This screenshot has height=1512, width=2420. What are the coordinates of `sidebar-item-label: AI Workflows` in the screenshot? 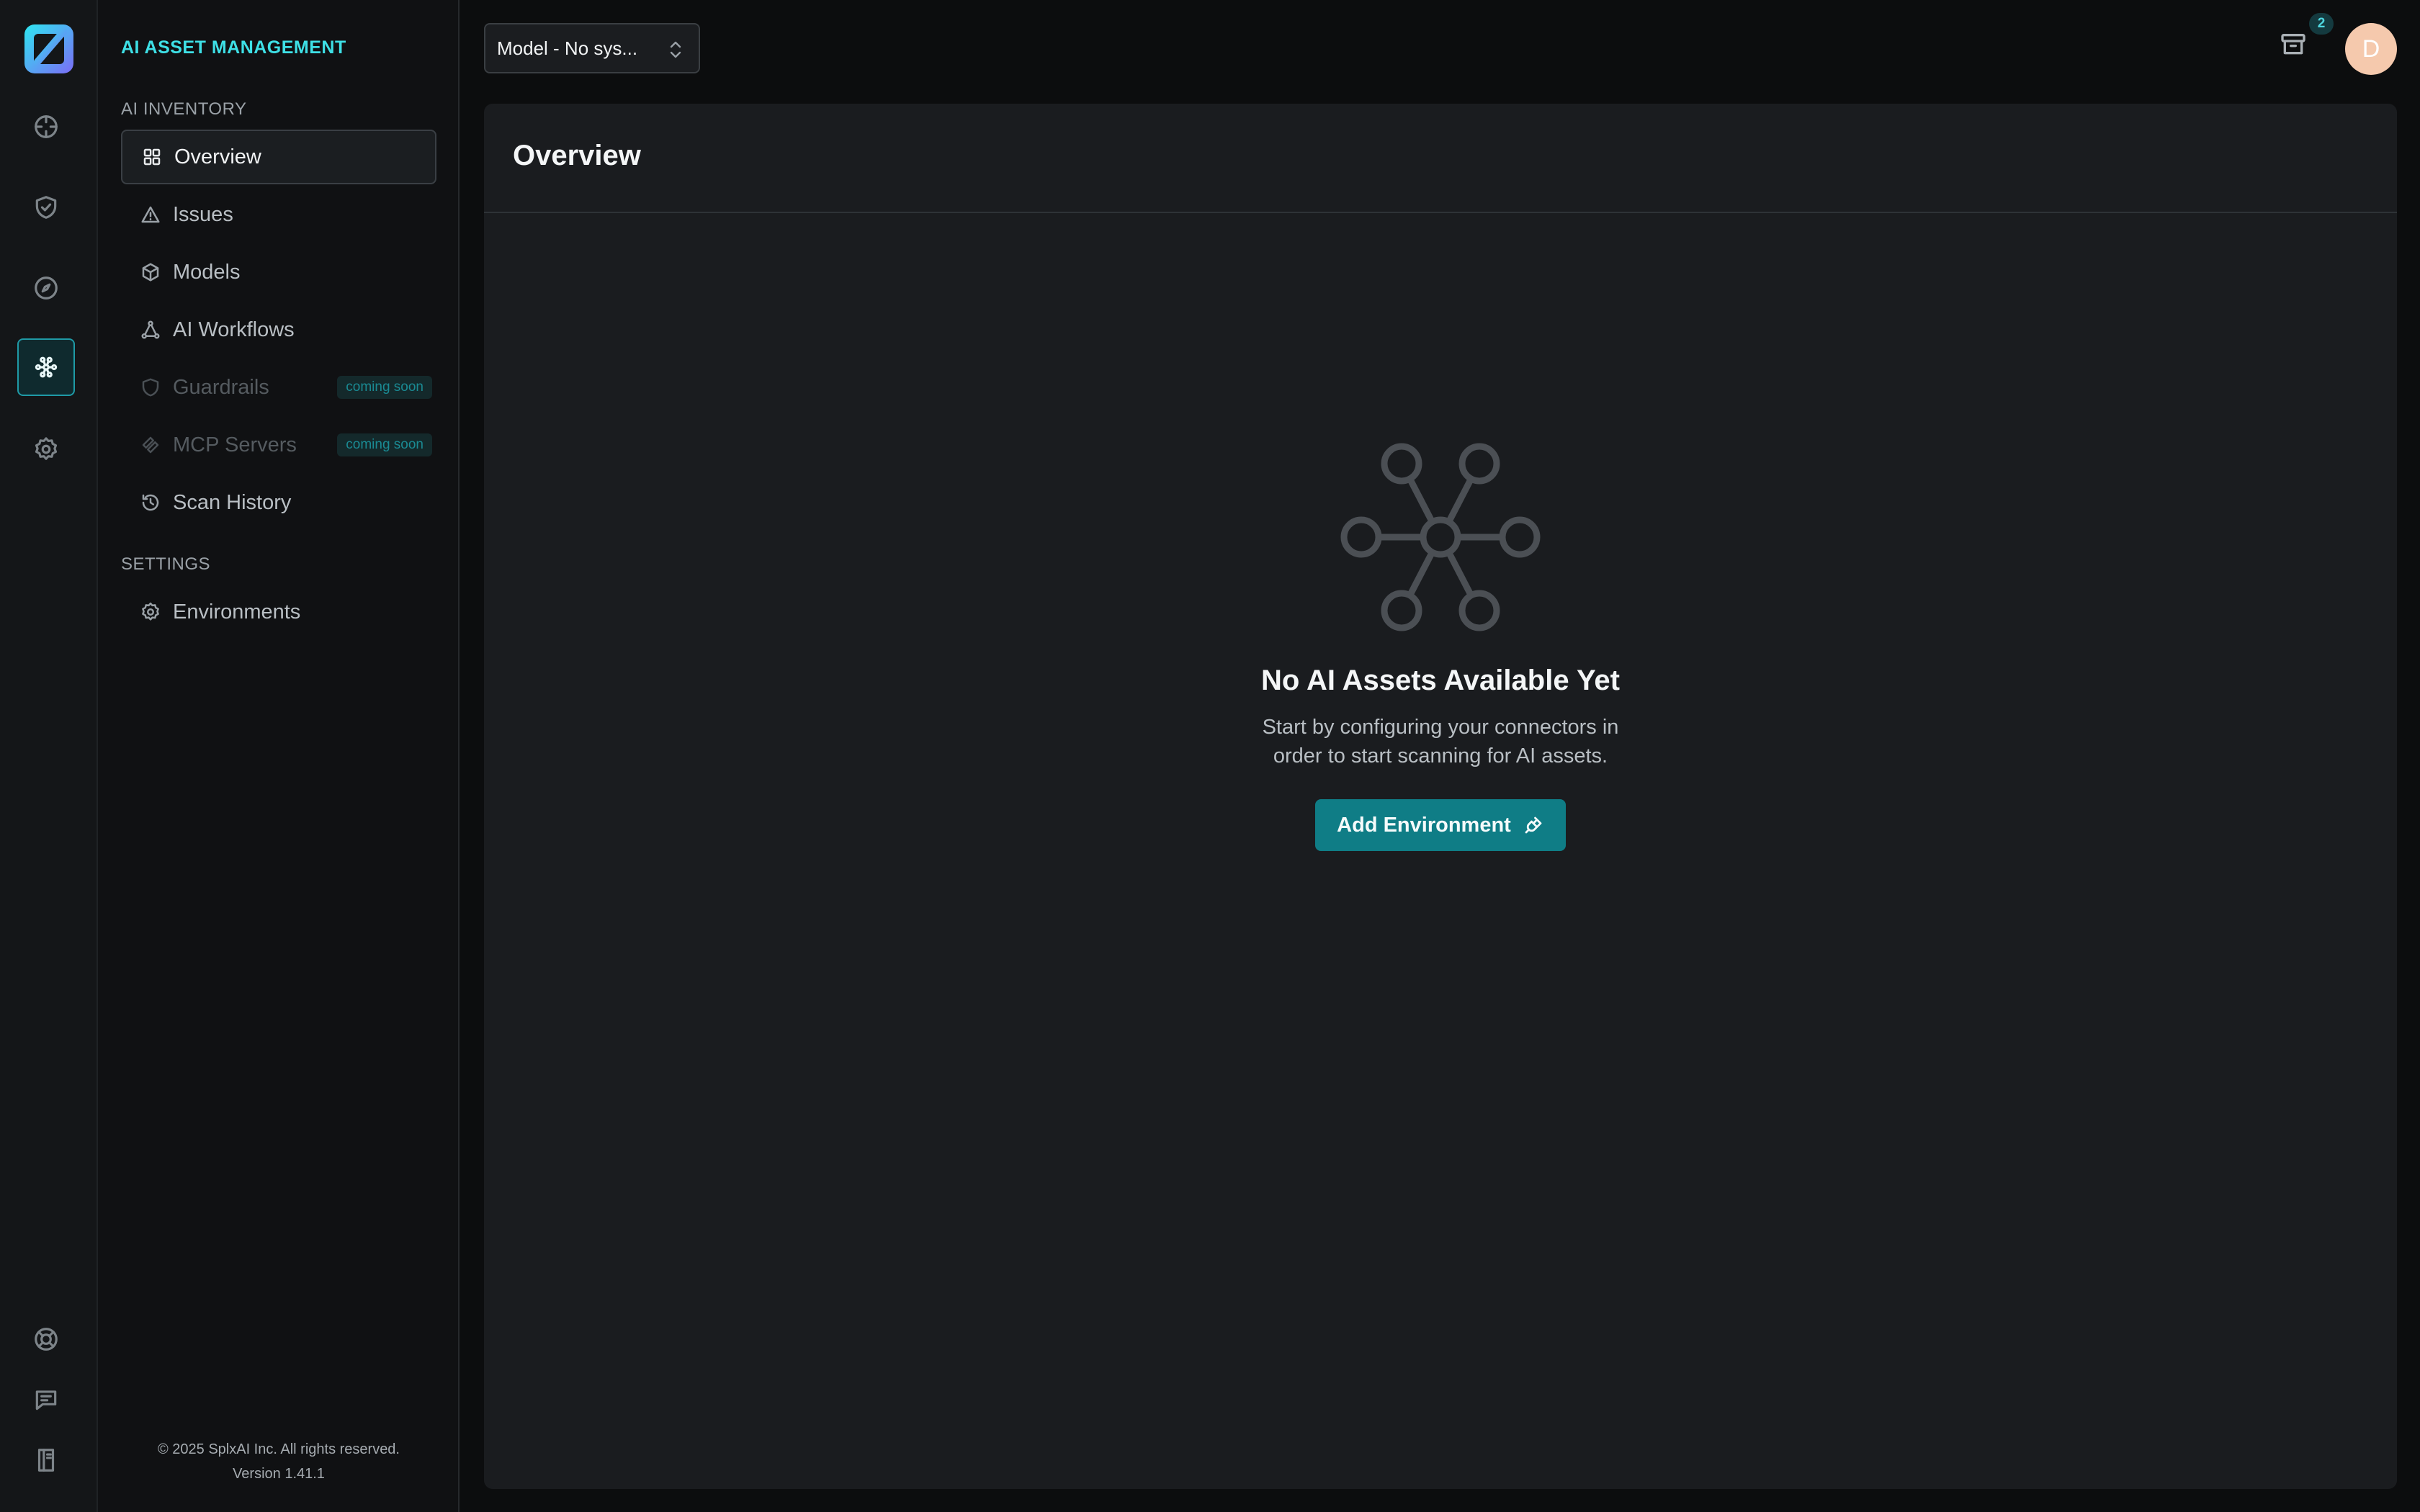 It's located at (234, 329).